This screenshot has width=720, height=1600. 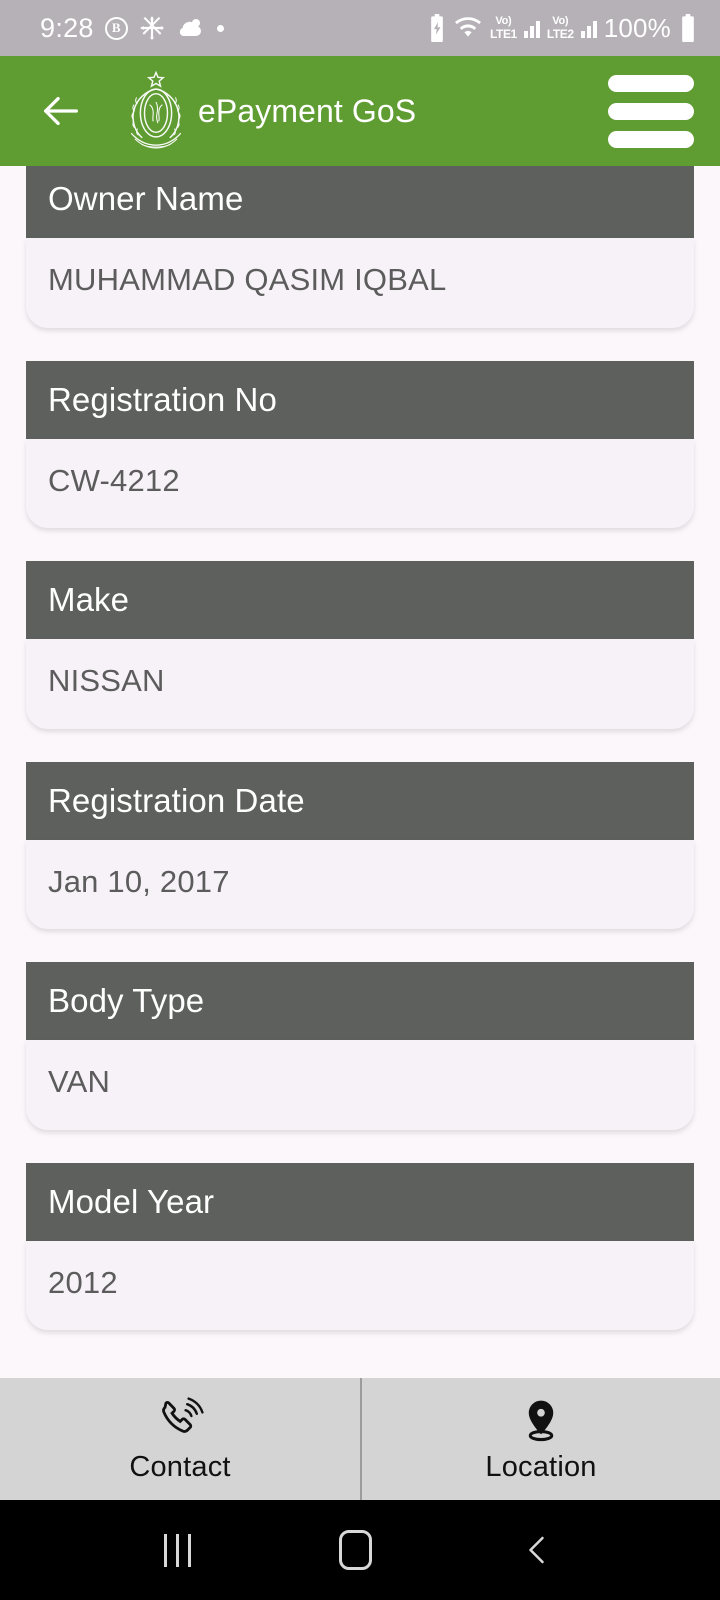 I want to click on detail-card-registration-no: Registration No CW-4212, so click(x=360, y=444).